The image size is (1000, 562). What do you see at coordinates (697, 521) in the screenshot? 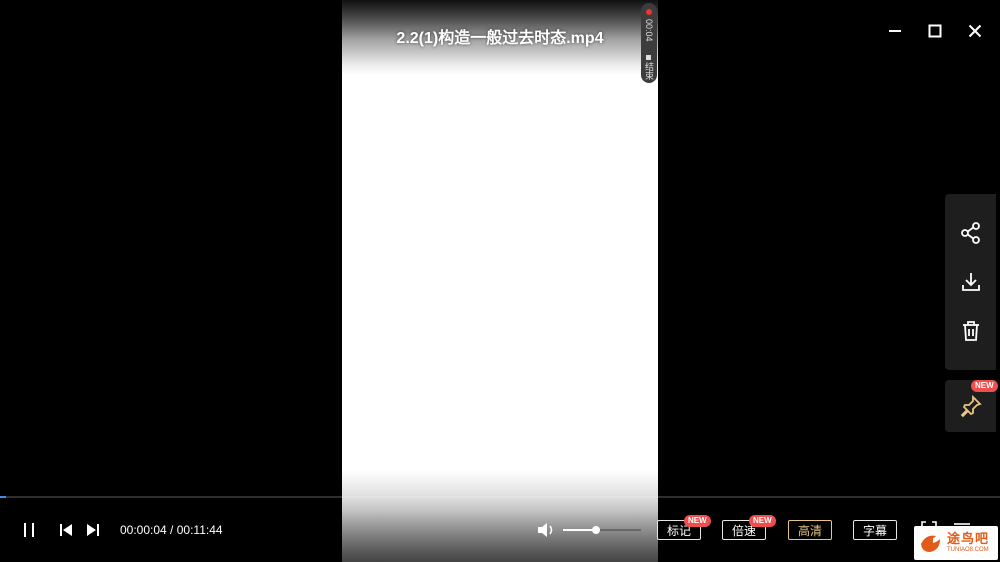
I see `mark-new-badge: NEW` at bounding box center [697, 521].